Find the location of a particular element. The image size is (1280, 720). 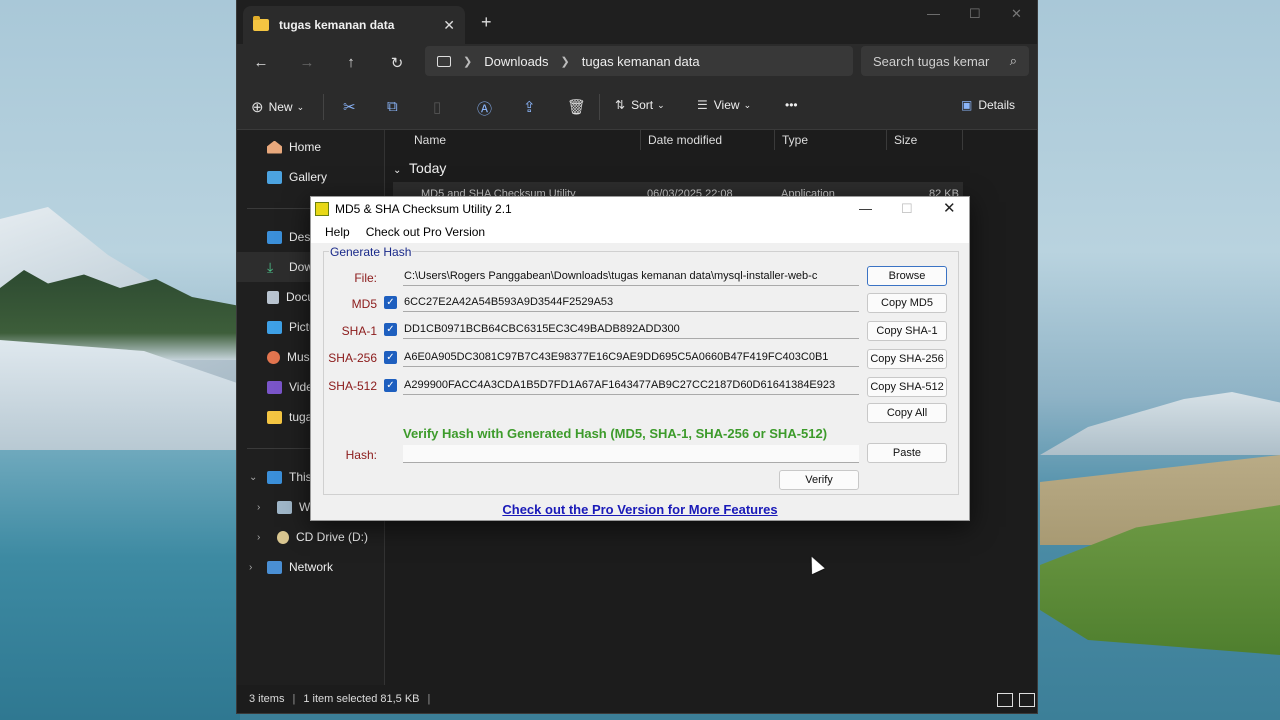

status-bar: 3 items | 1 item selected 81,5 KB | is located at coordinates (637, 699).